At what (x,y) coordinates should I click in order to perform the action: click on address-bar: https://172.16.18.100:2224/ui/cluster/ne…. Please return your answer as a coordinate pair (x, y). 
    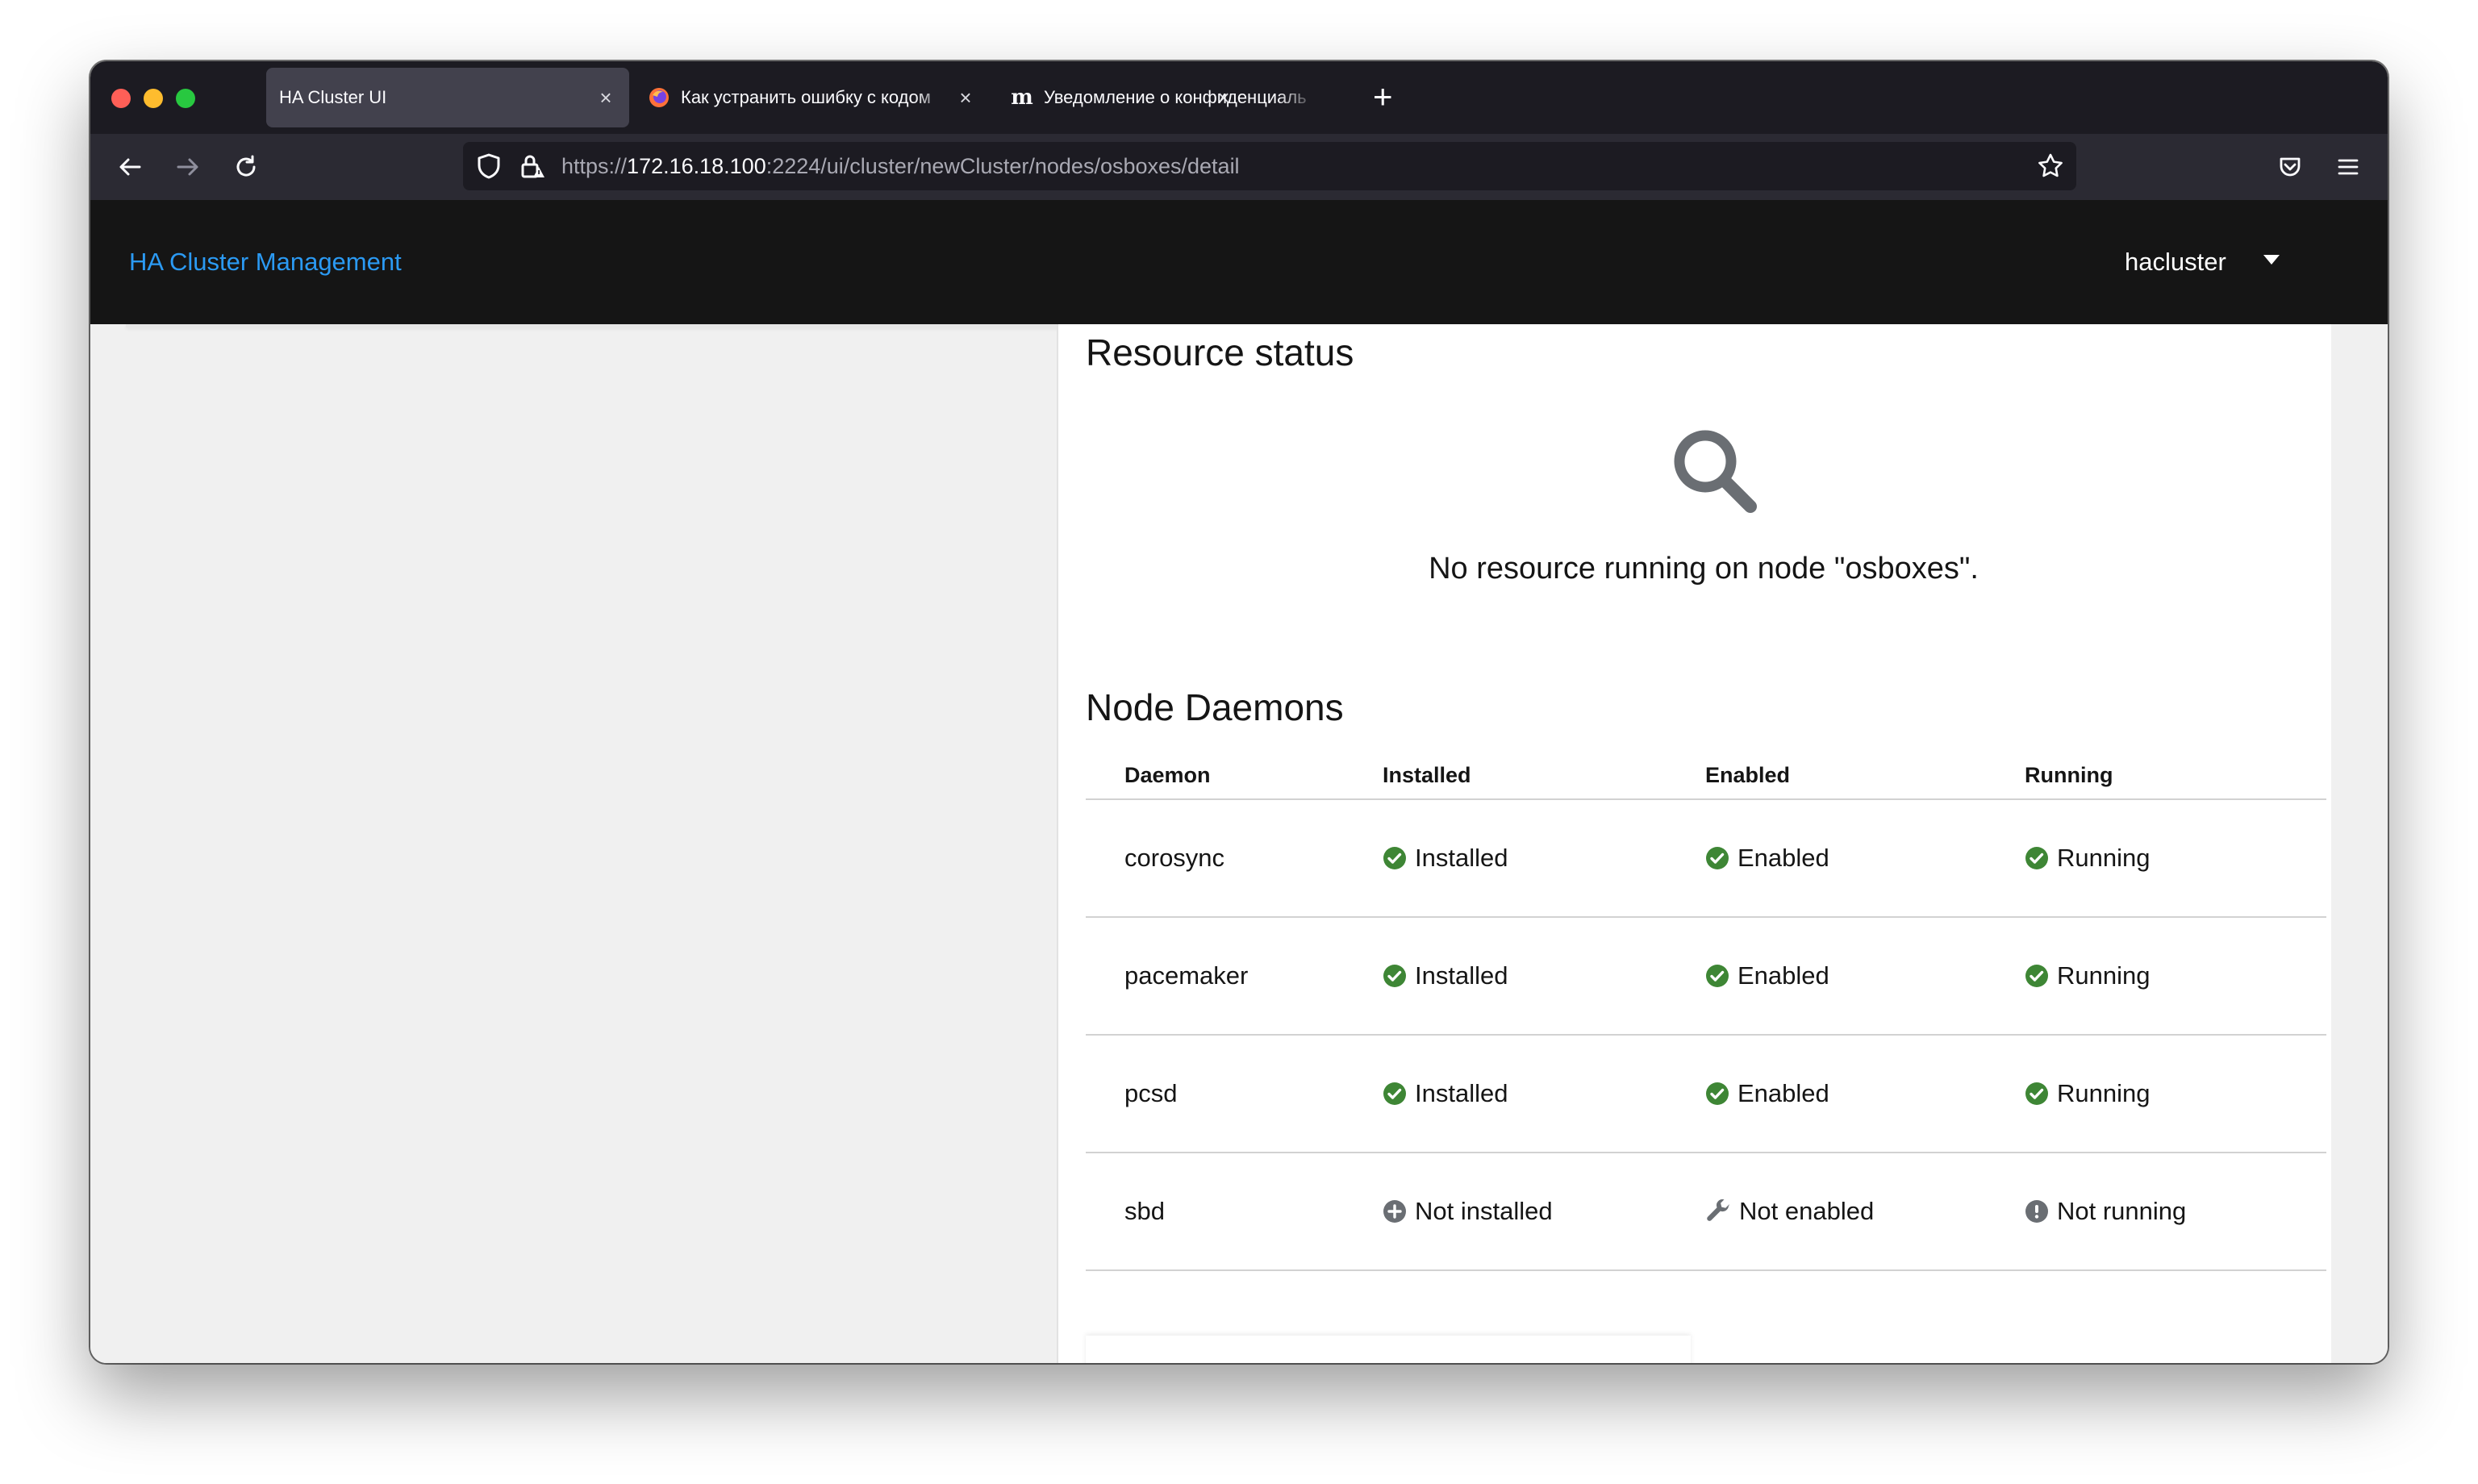
    Looking at the image, I should click on (1269, 166).